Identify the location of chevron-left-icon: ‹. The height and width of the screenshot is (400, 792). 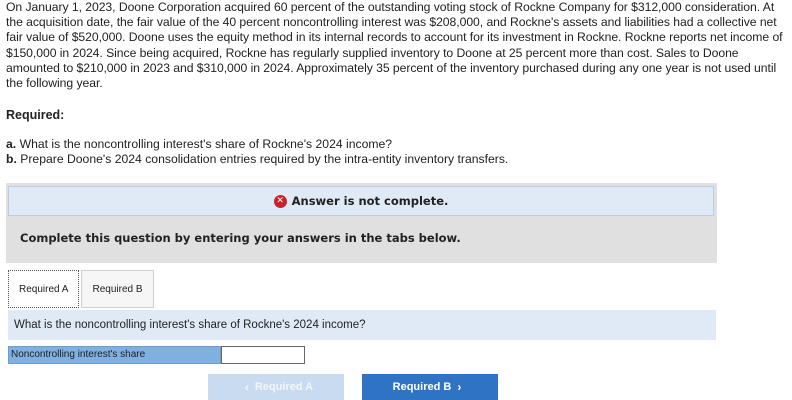
(246, 387).